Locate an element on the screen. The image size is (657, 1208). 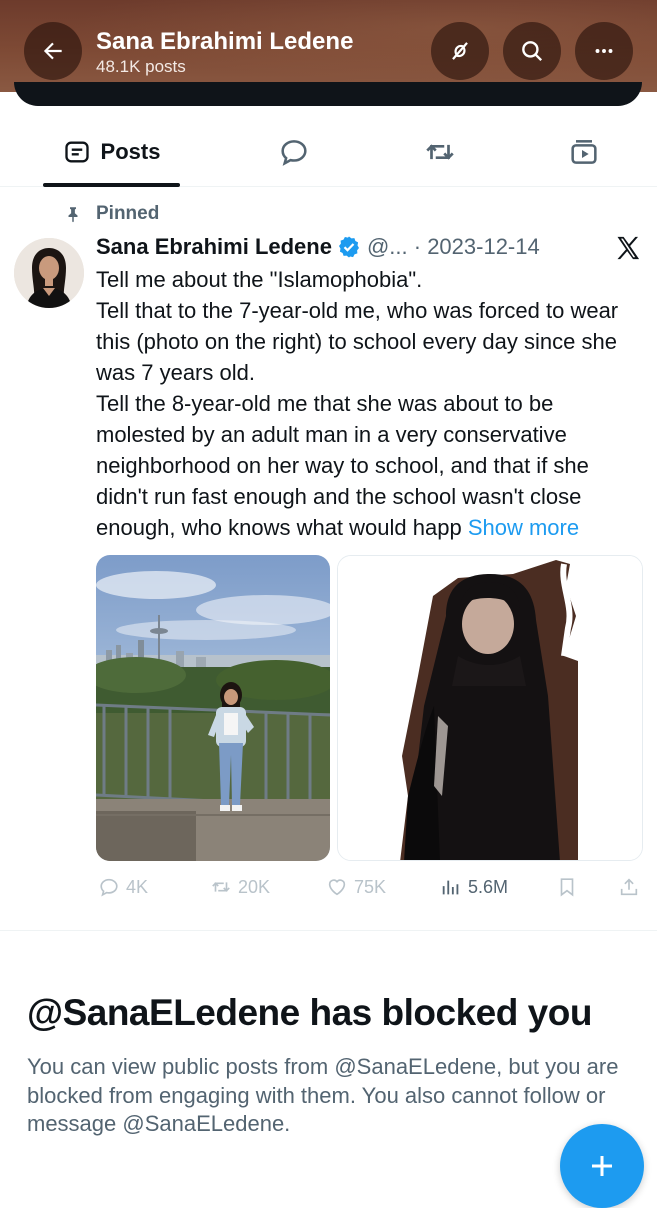
x-logo-icon is located at coordinates (628, 248).